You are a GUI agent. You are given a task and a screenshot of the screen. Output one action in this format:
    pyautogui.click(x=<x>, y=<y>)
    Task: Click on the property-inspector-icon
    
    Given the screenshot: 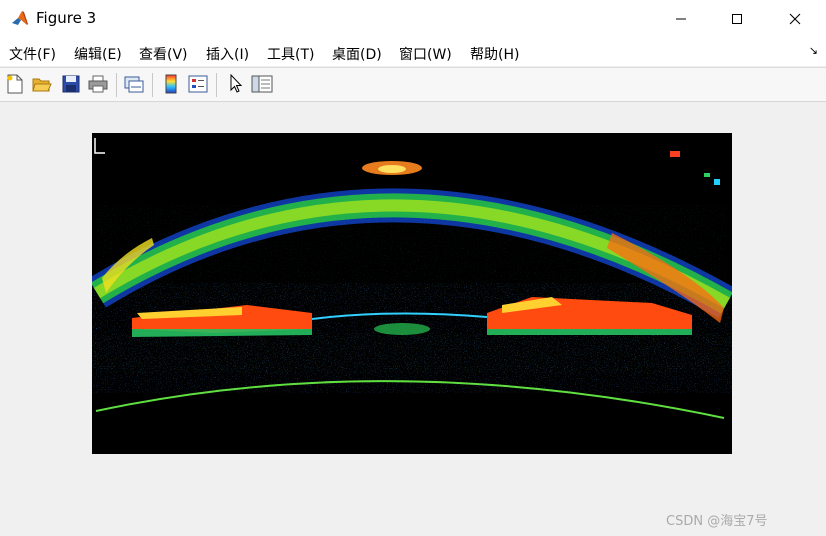 What is the action you would take?
    pyautogui.click(x=262, y=84)
    